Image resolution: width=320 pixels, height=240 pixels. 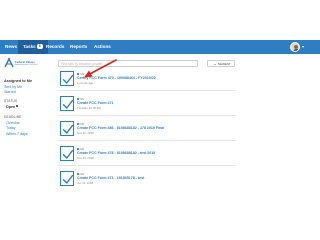 I want to click on status-filter-open: Open, so click(x=12, y=106).